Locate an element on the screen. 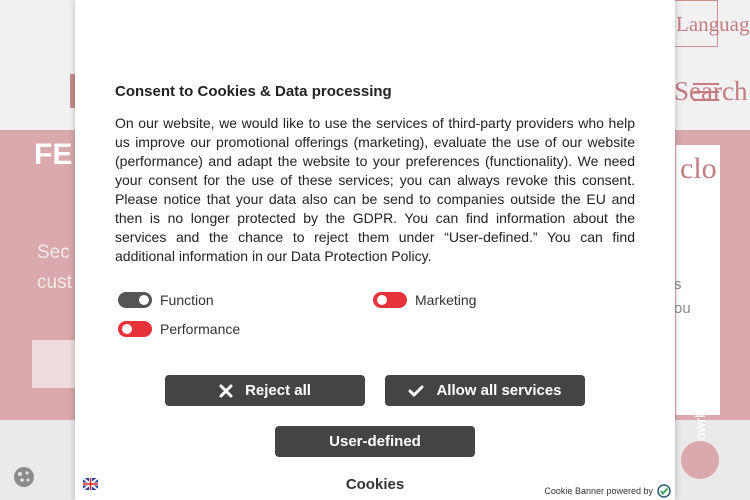 The image size is (750, 500). reject-all-button: Reject all is located at coordinates (265, 390).